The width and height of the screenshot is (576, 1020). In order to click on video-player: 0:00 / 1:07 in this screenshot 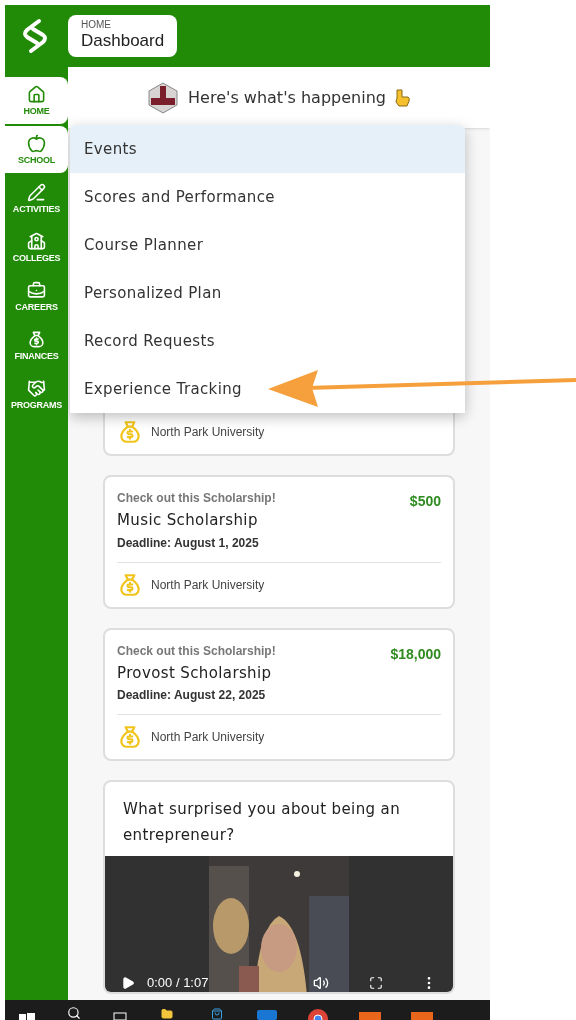, I will do `click(279, 924)`.